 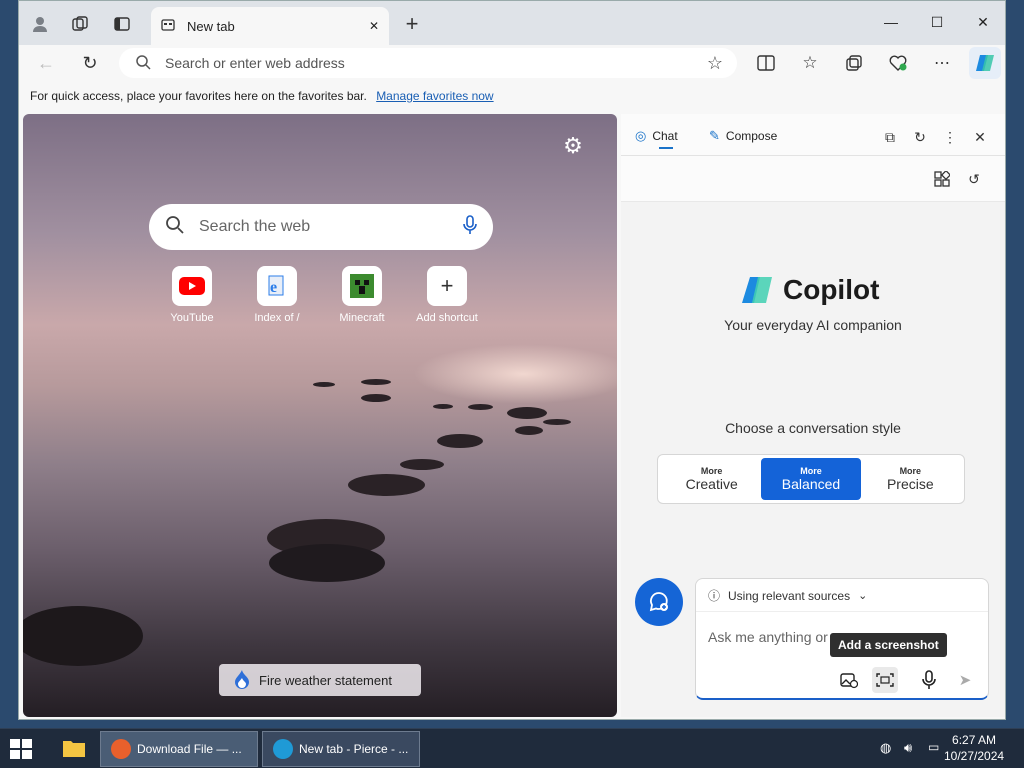 I want to click on more-options-icon: ⋯, so click(x=942, y=63).